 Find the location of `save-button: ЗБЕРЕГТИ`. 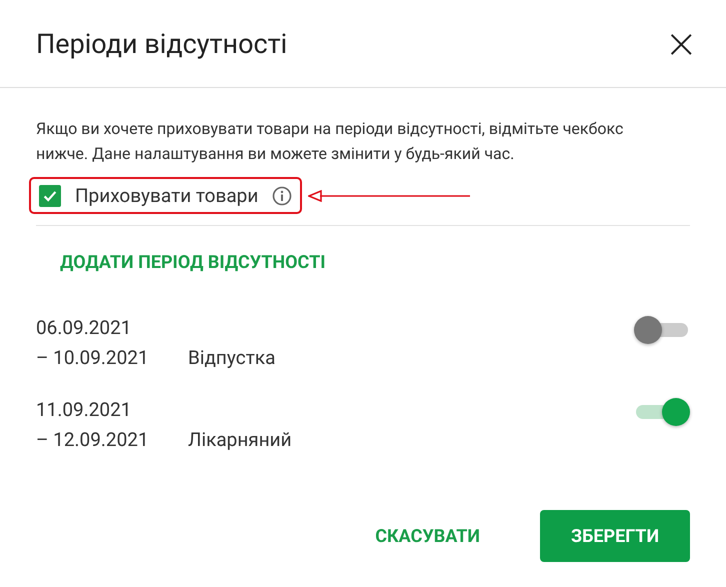

save-button: ЗБЕРЕГТИ is located at coordinates (615, 536).